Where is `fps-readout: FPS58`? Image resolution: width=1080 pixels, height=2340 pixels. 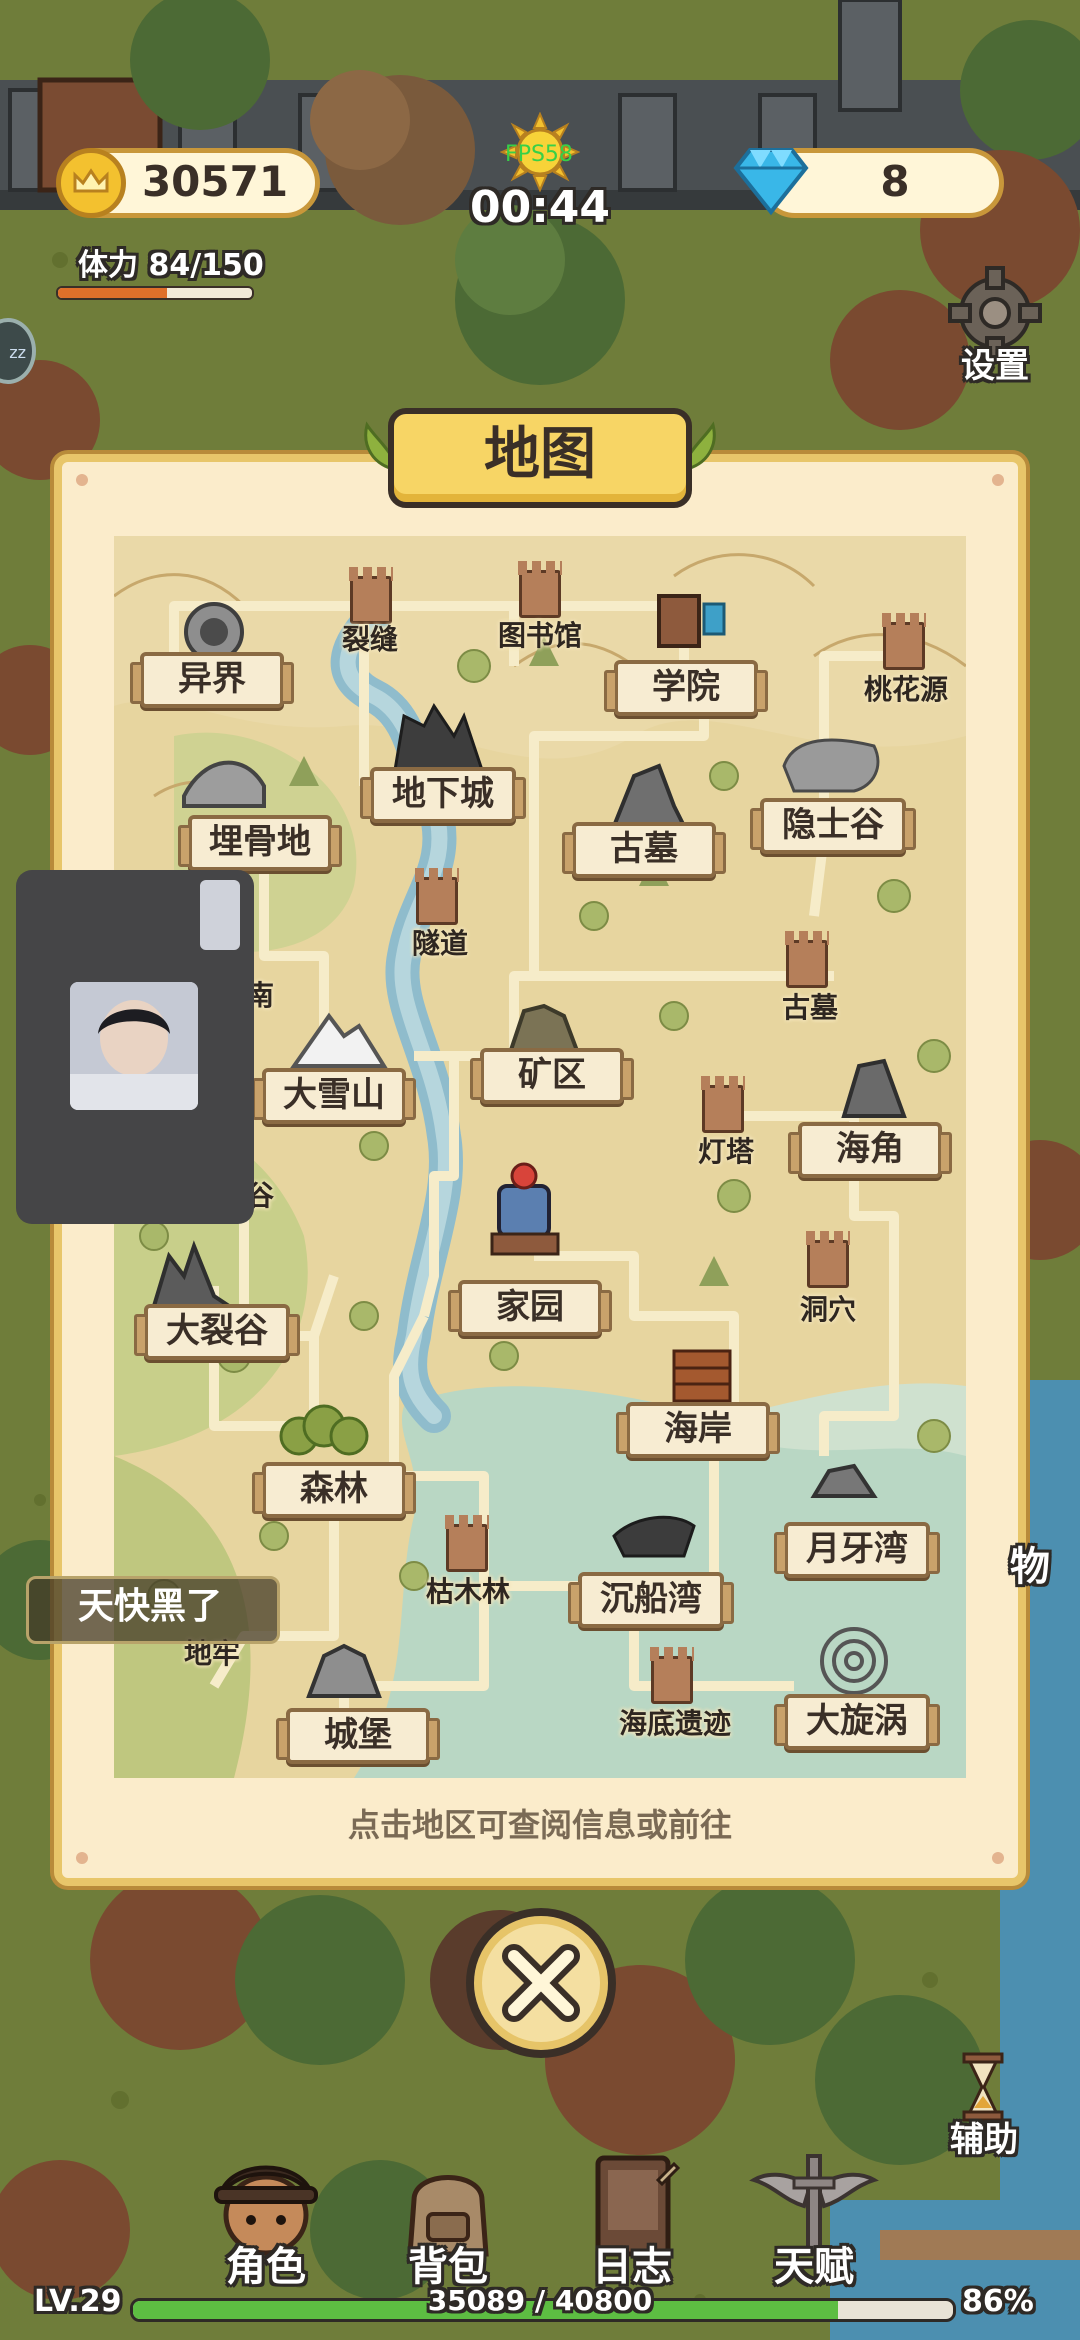 fps-readout: FPS58 is located at coordinates (539, 154).